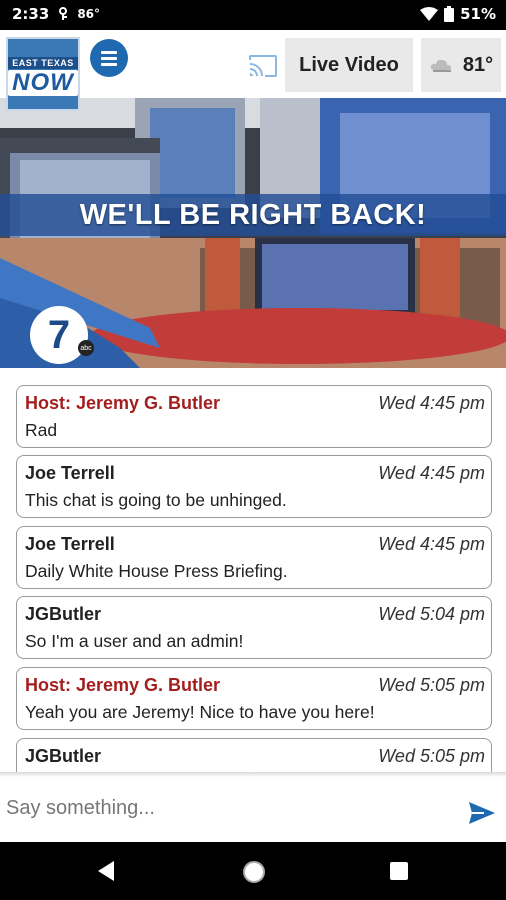 This screenshot has width=506, height=900. I want to click on recents-icon, so click(399, 871).